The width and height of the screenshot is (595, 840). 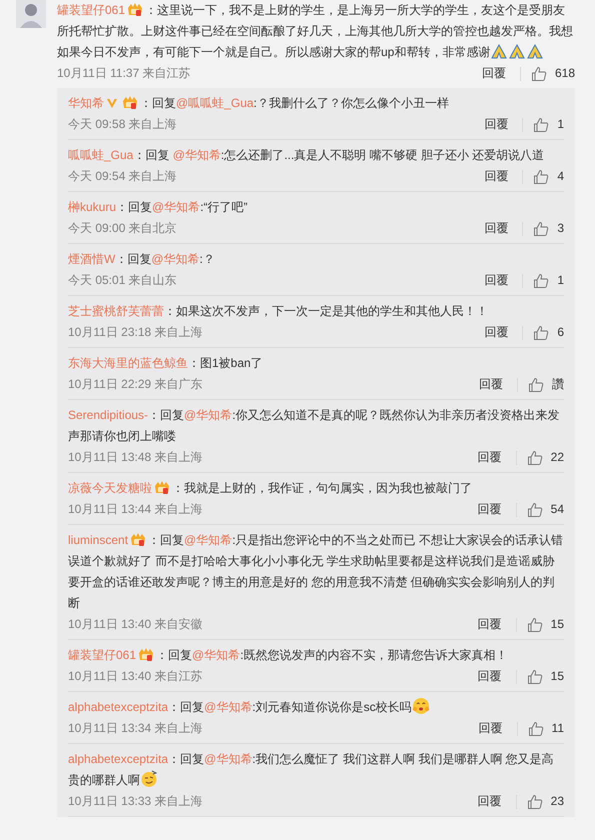 I want to click on like-button: 4, so click(x=548, y=176).